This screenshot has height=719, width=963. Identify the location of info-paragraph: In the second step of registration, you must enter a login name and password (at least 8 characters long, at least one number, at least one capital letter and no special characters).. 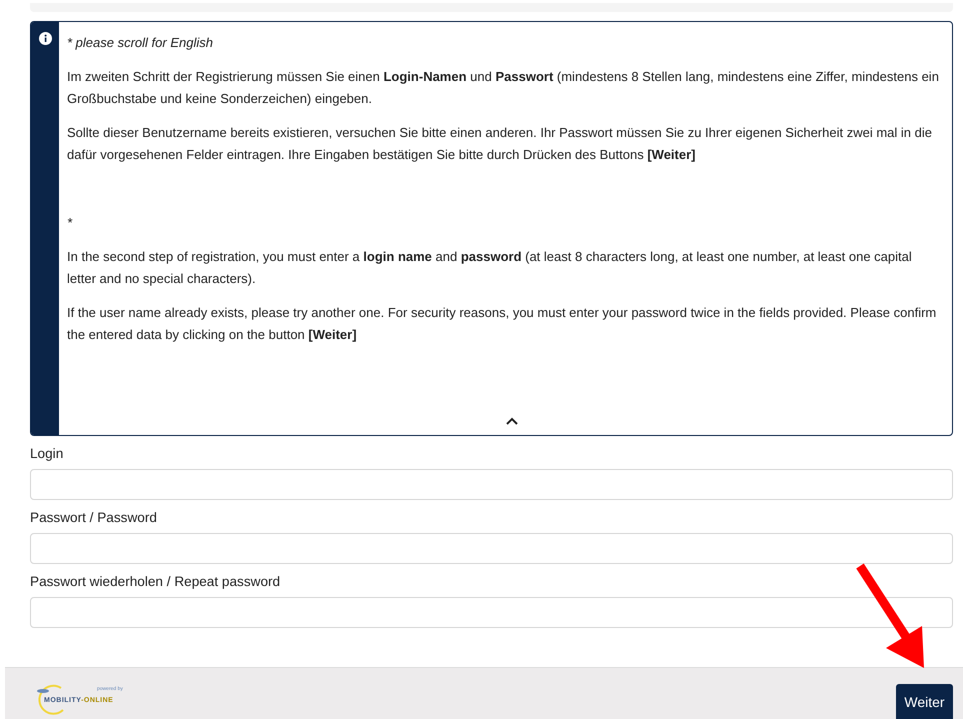
(490, 268).